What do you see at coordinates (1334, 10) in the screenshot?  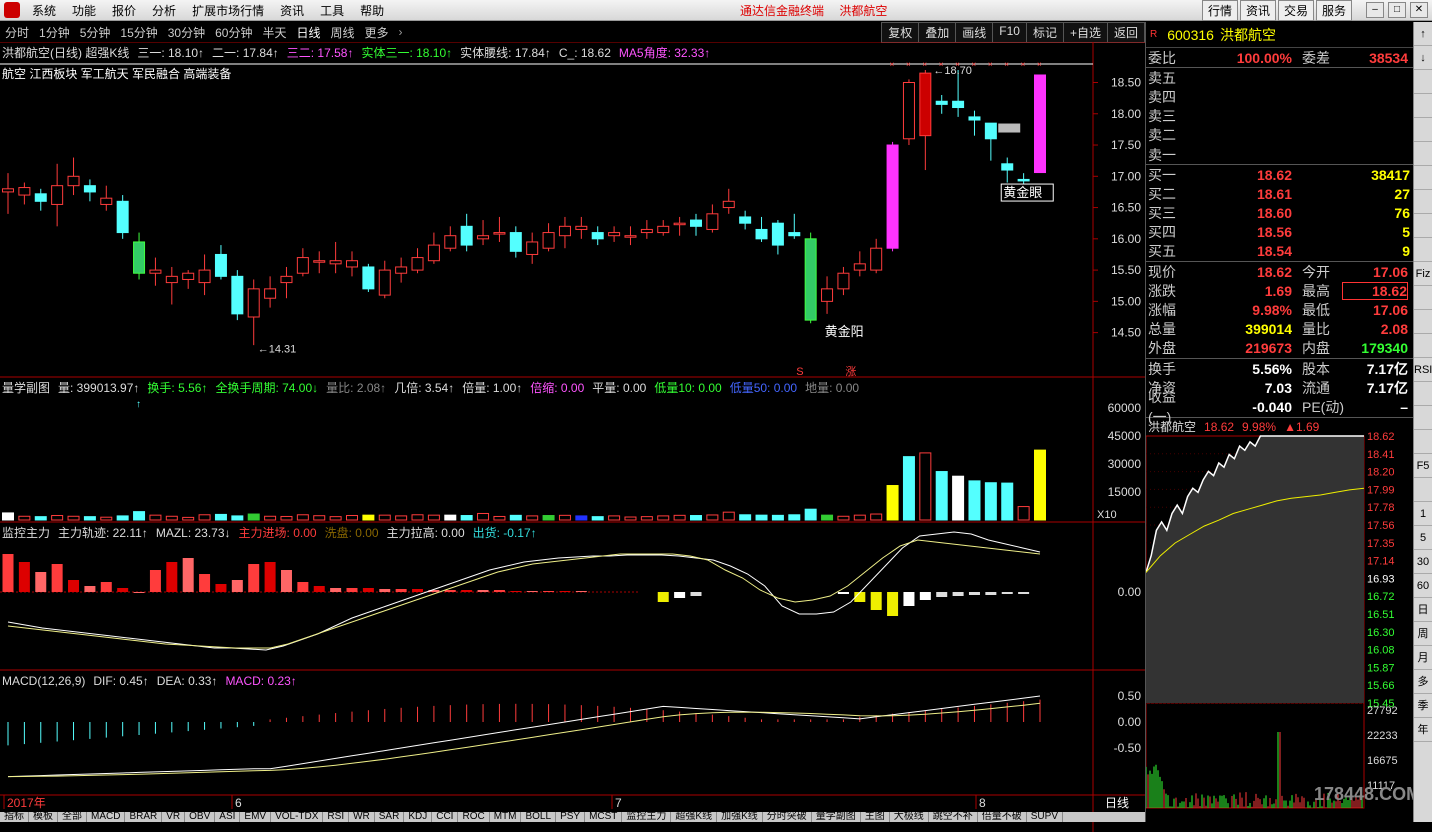 I see `service-button: 服务` at bounding box center [1334, 10].